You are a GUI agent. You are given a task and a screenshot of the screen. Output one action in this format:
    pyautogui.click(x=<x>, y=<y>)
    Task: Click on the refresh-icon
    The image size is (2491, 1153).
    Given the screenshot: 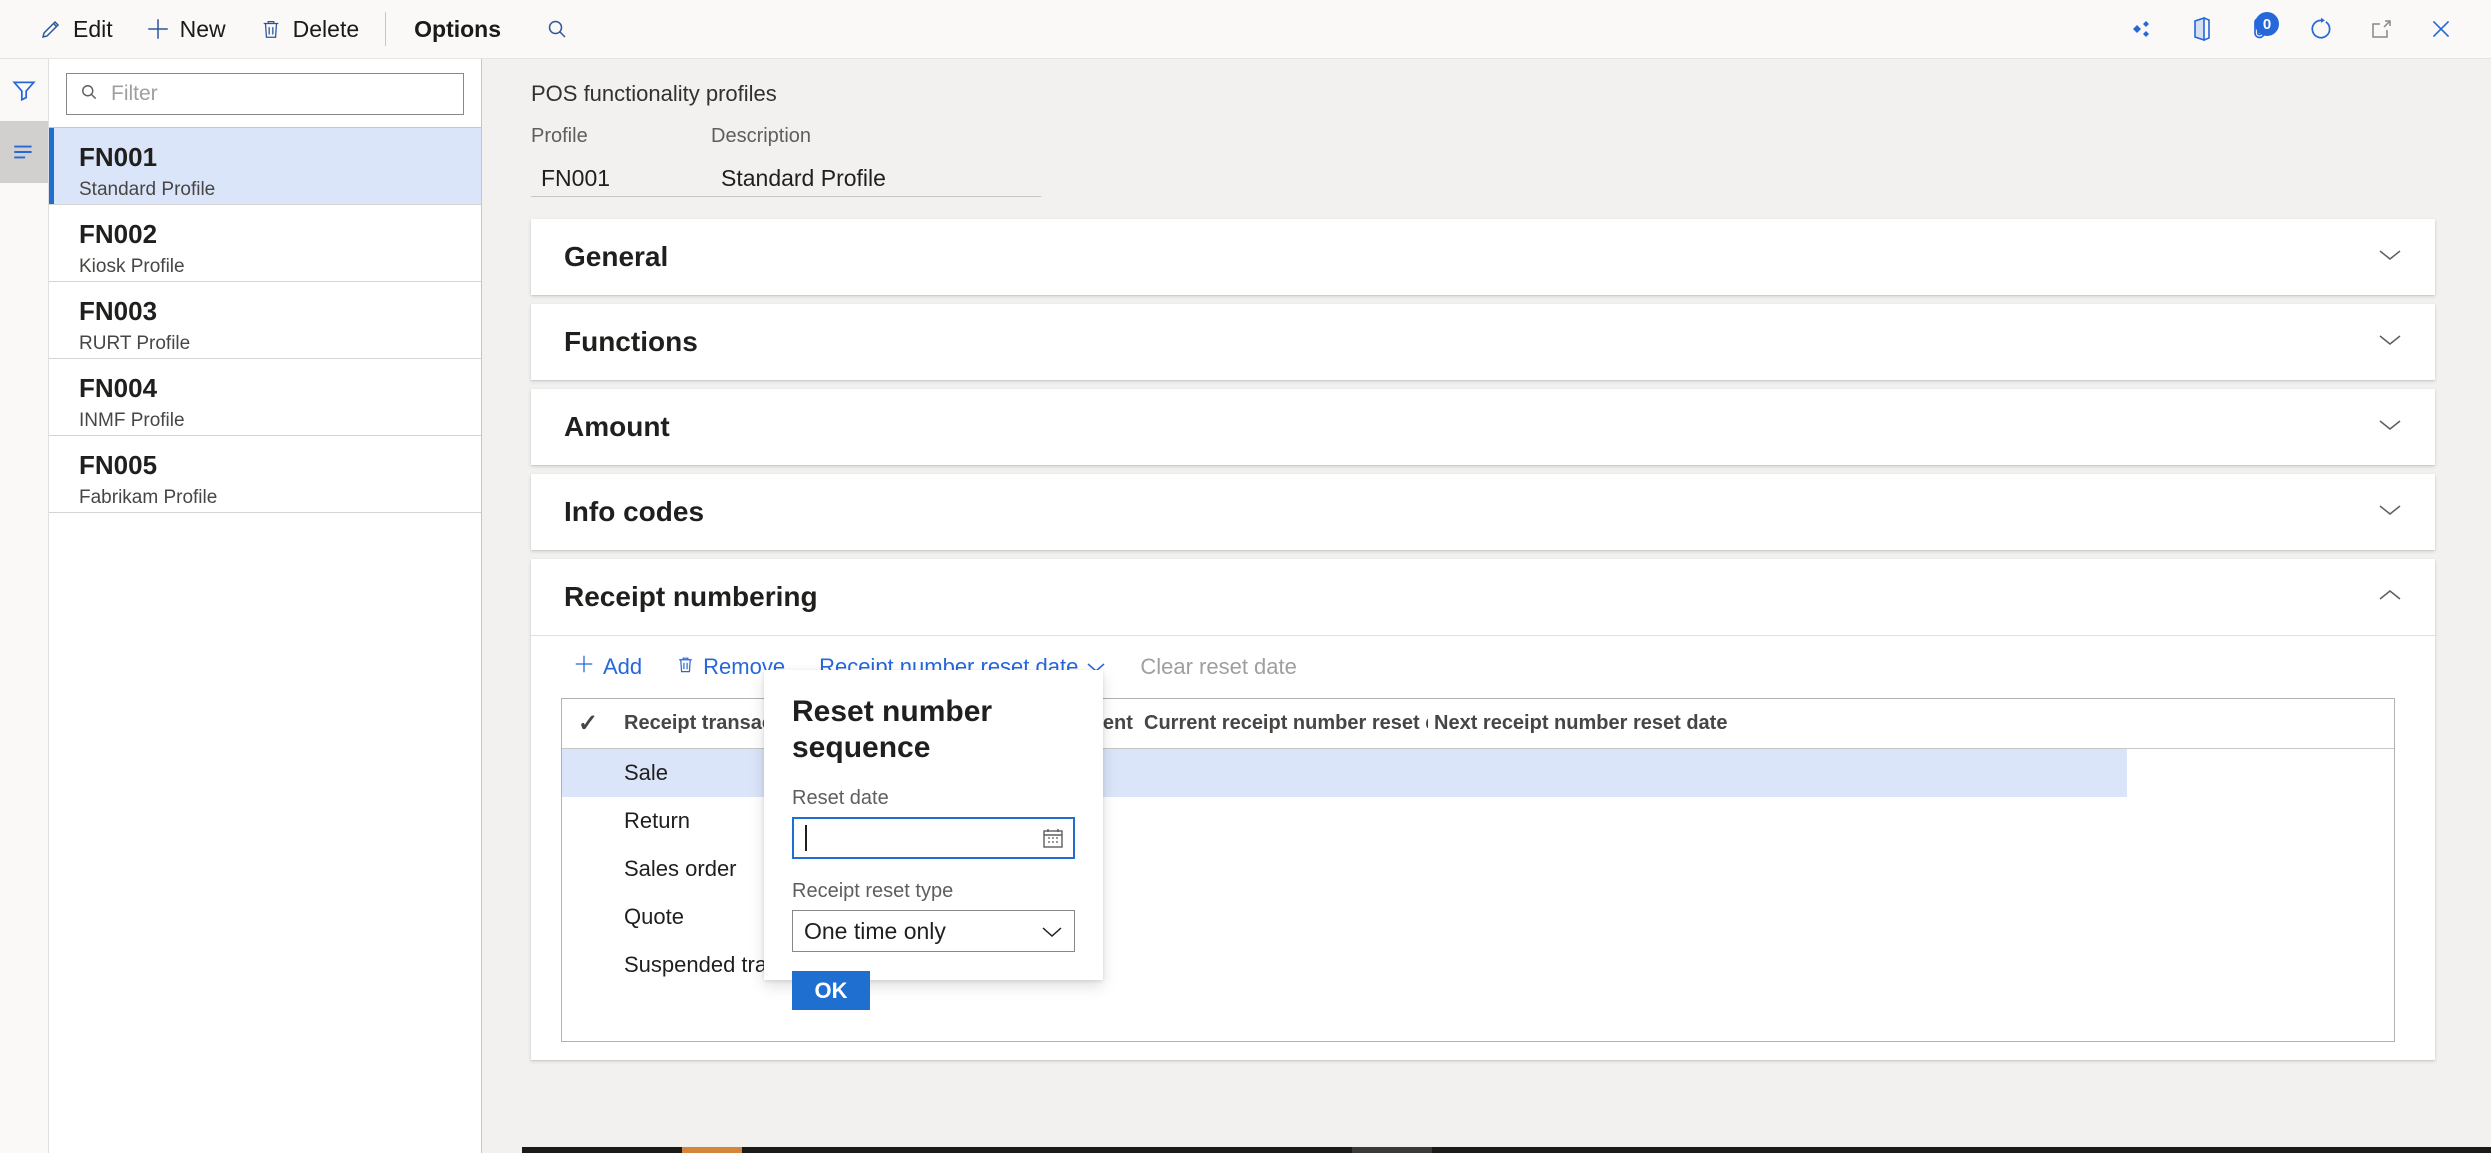 What is the action you would take?
    pyautogui.click(x=2321, y=29)
    